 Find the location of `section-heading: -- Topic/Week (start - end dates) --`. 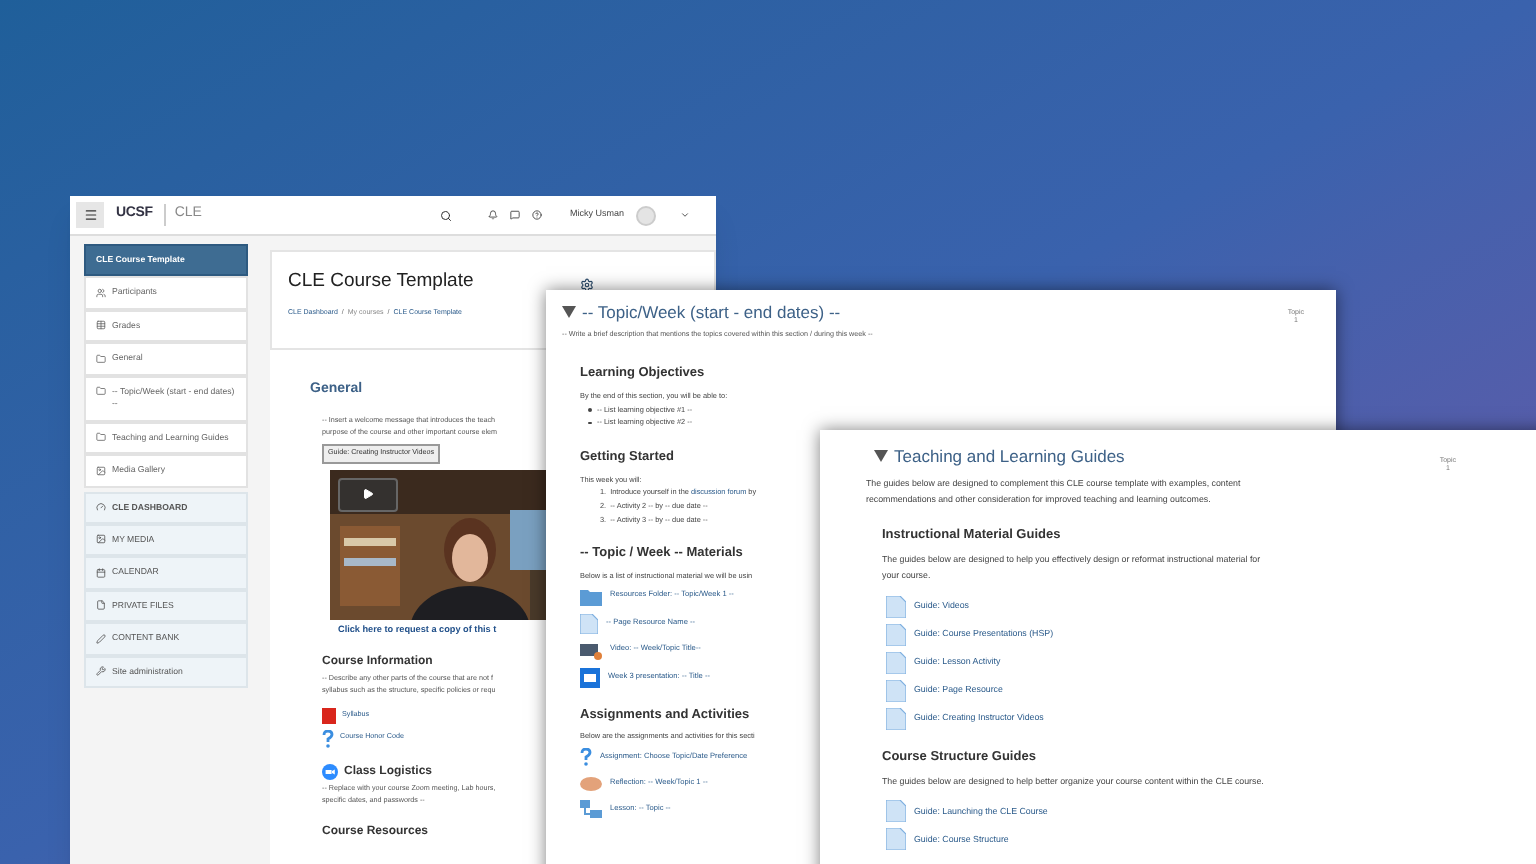

section-heading: -- Topic/Week (start - end dates) -- is located at coordinates (711, 313).